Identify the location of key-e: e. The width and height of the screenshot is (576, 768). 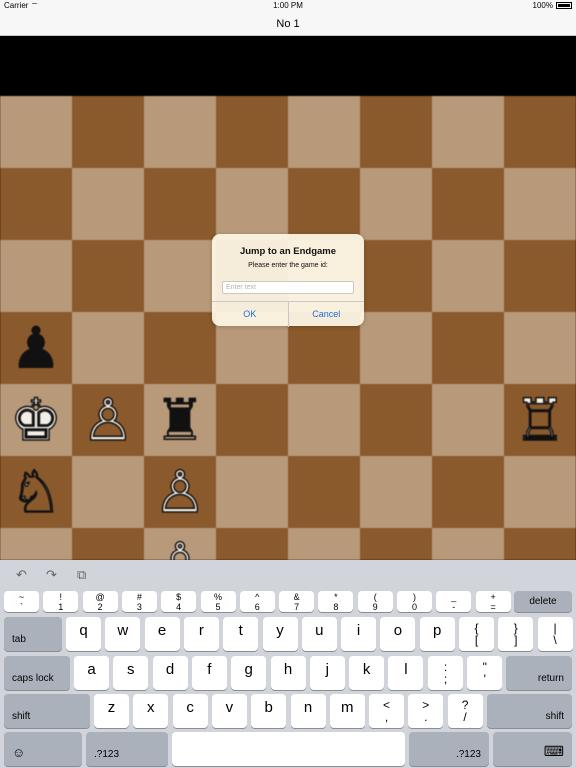
(162, 634).